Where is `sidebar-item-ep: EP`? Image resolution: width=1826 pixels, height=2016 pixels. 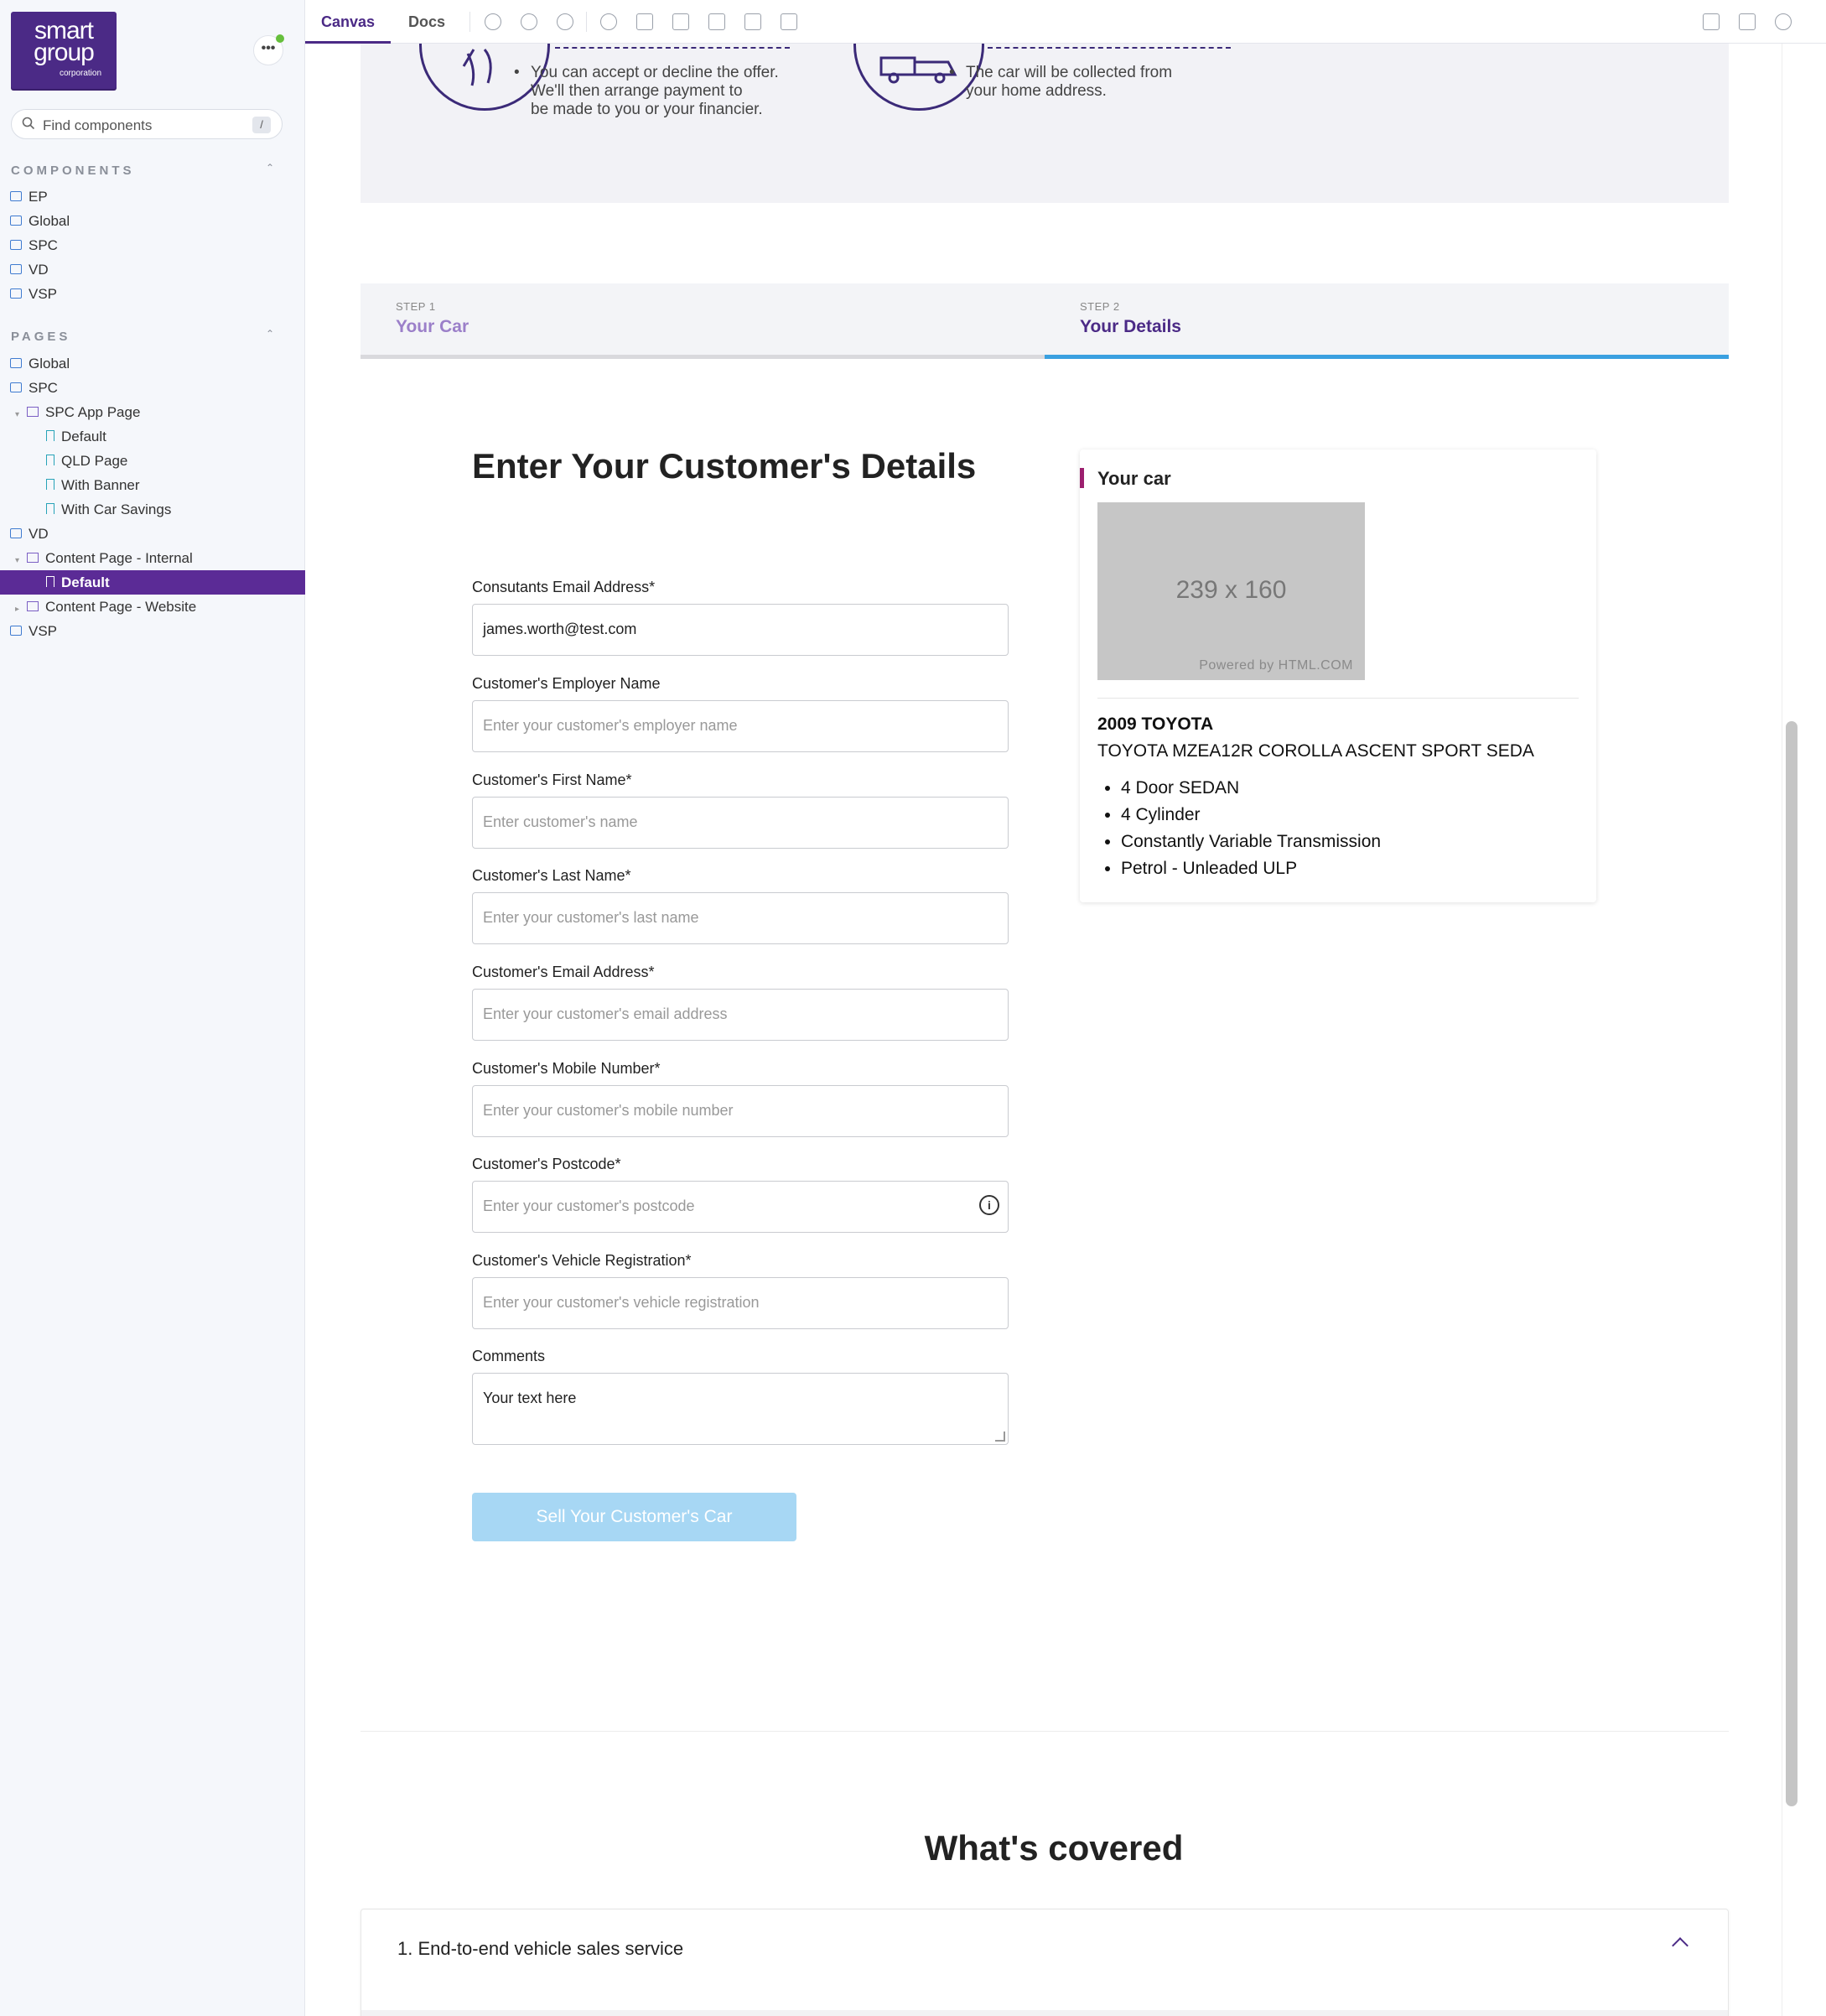
sidebar-item-ep: EP is located at coordinates (29, 196).